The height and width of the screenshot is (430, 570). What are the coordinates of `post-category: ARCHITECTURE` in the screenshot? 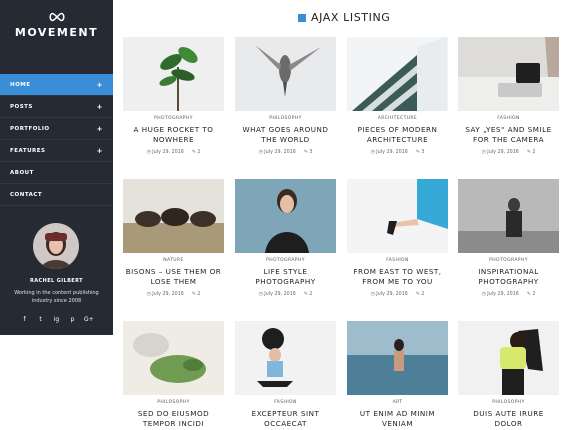 It's located at (397, 118).